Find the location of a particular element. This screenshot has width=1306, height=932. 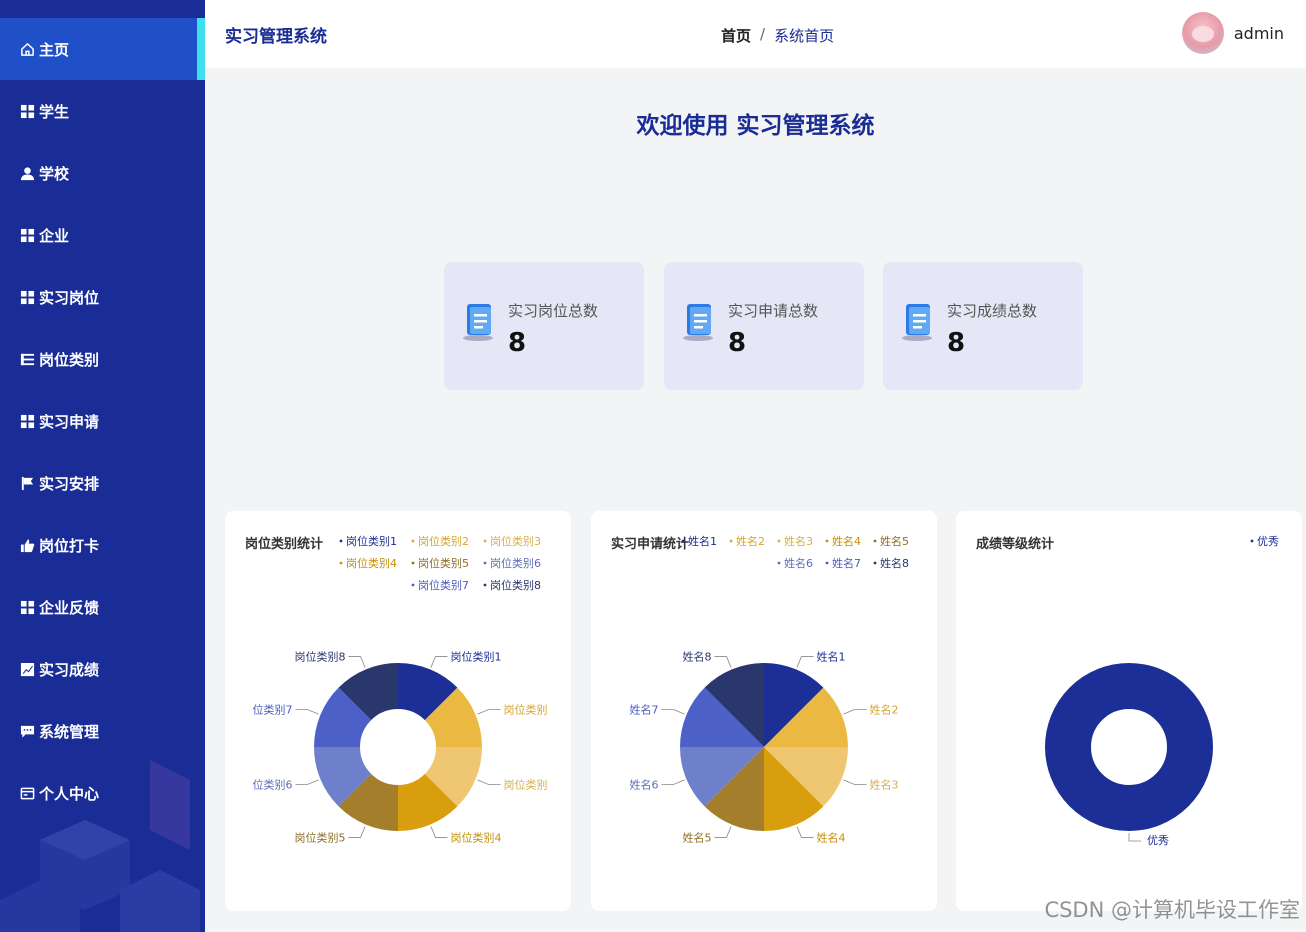

pie-label: 姓名1 is located at coordinates (831, 656).